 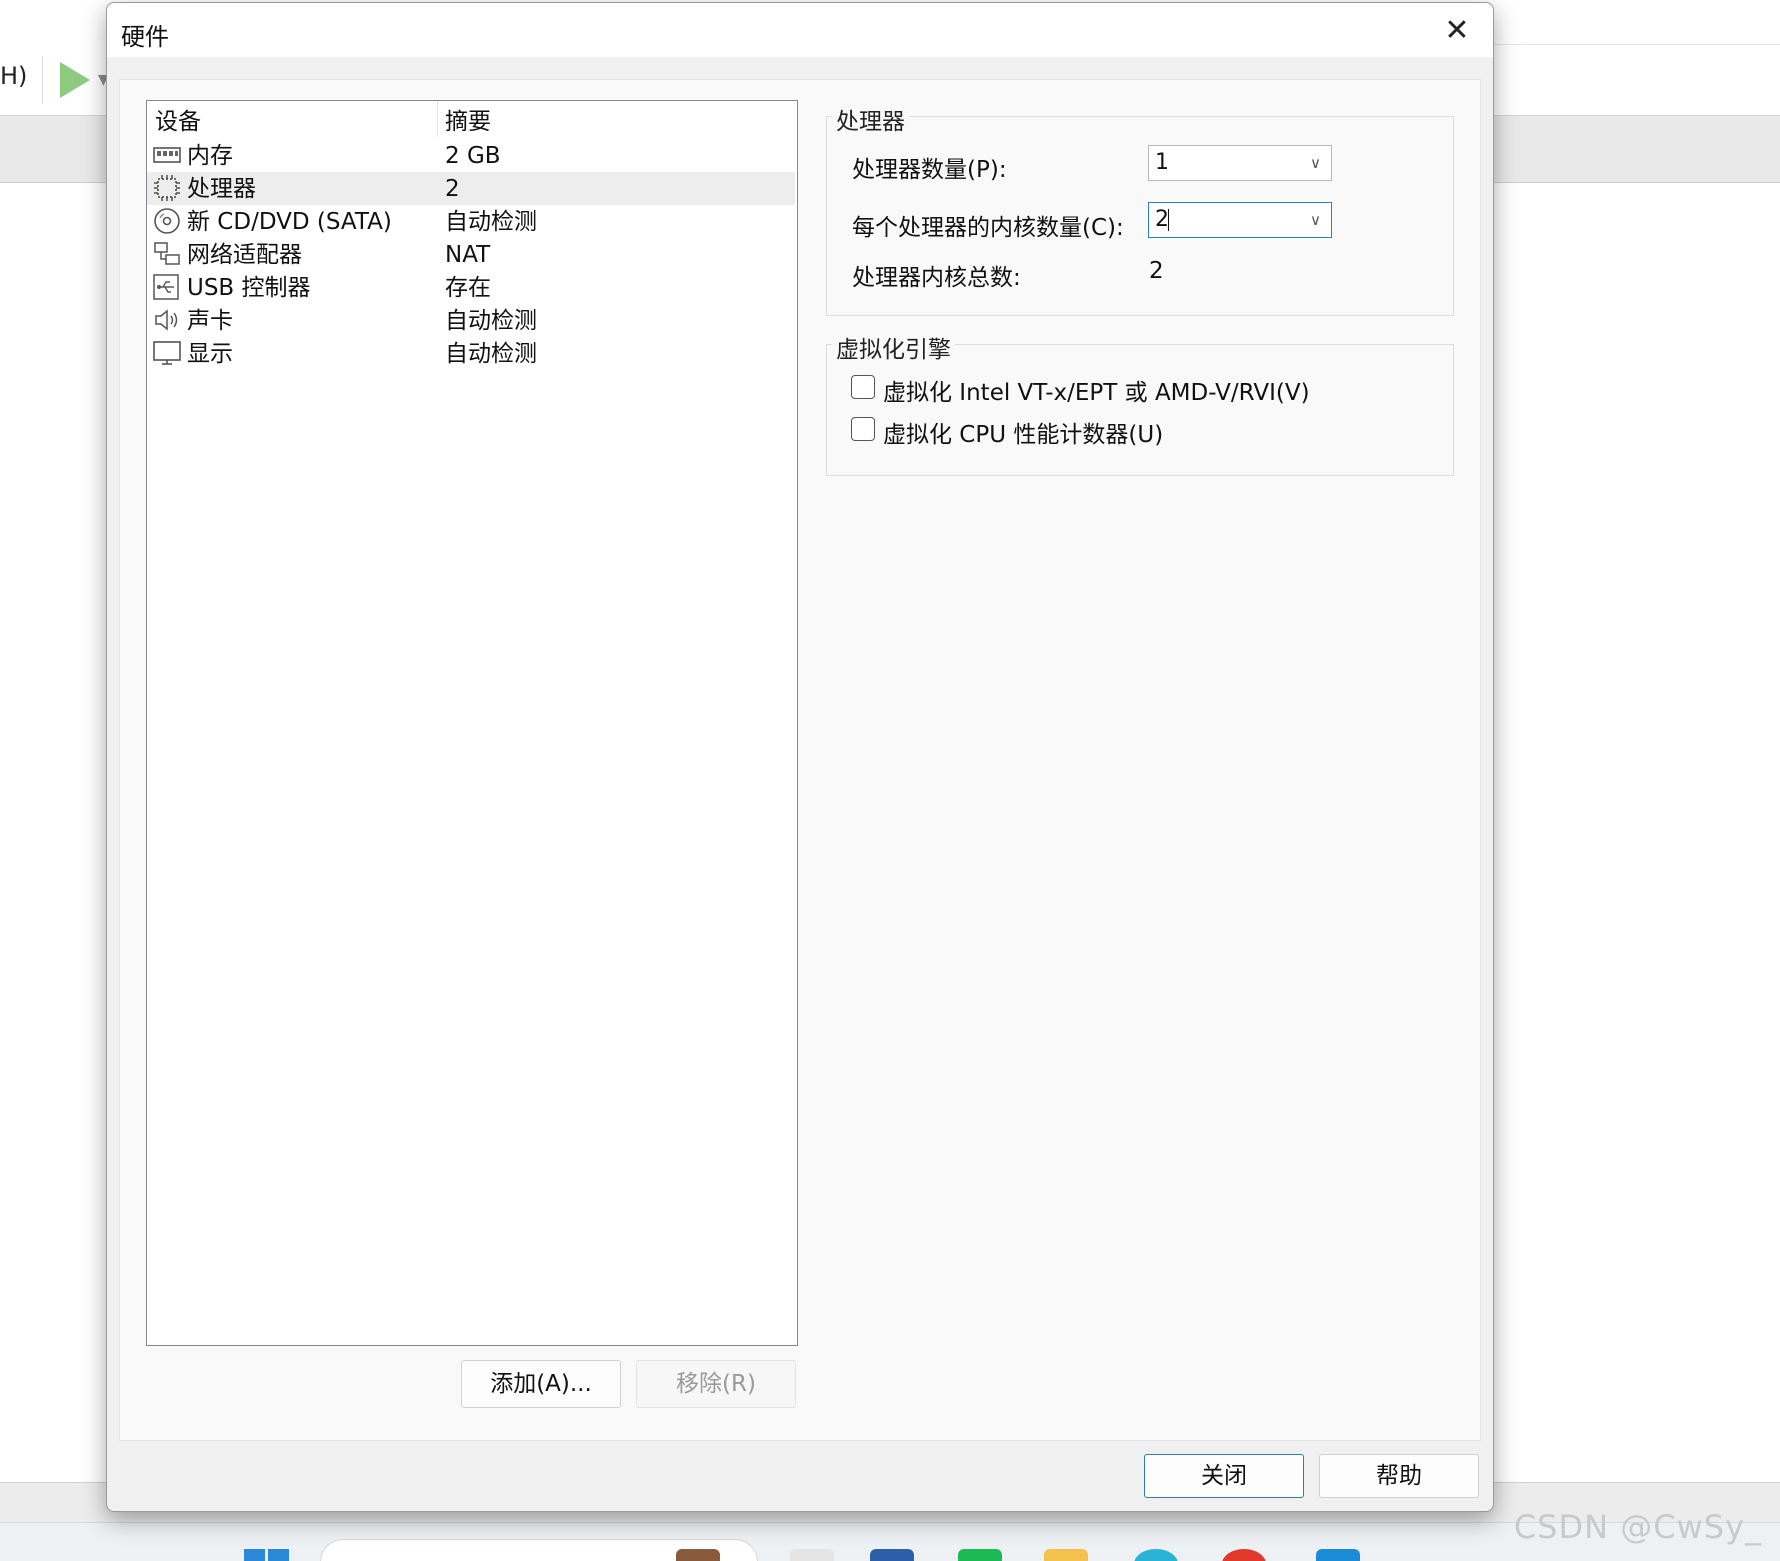 I want to click on device-name: 处理器, so click(x=221, y=189).